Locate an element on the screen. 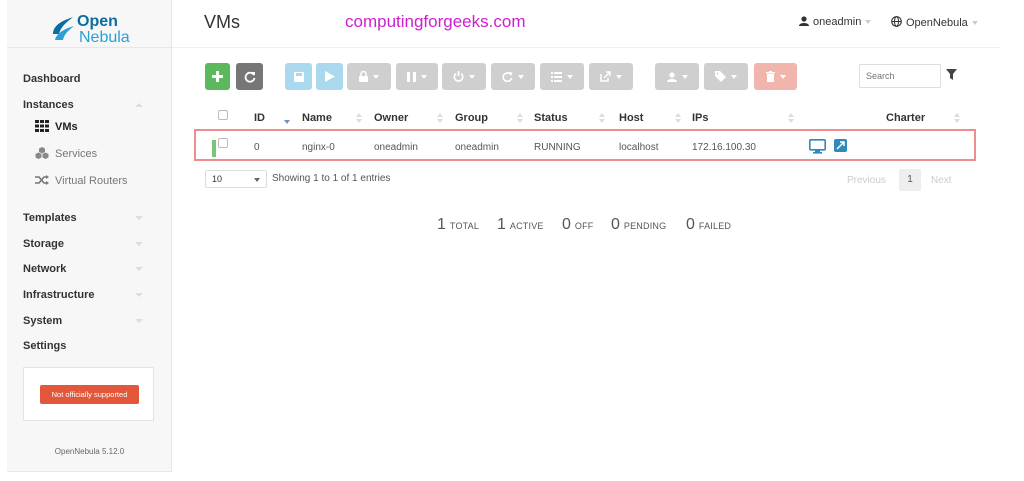  column-header-group: Group is located at coordinates (471, 118).